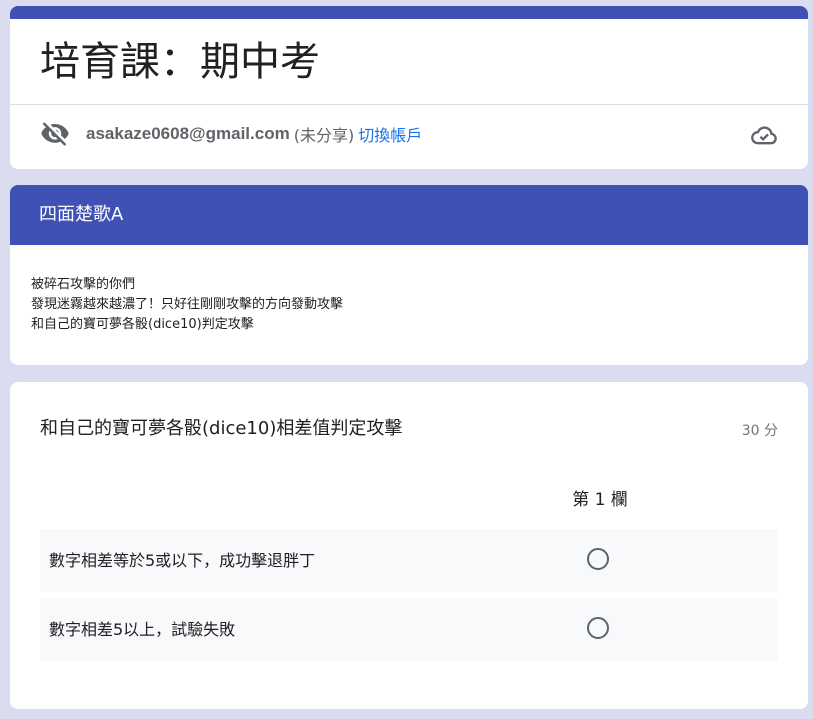 This screenshot has width=813, height=719. What do you see at coordinates (83, 284) in the screenshot?
I see `section-description-line: 被碎石攻擊的你們` at bounding box center [83, 284].